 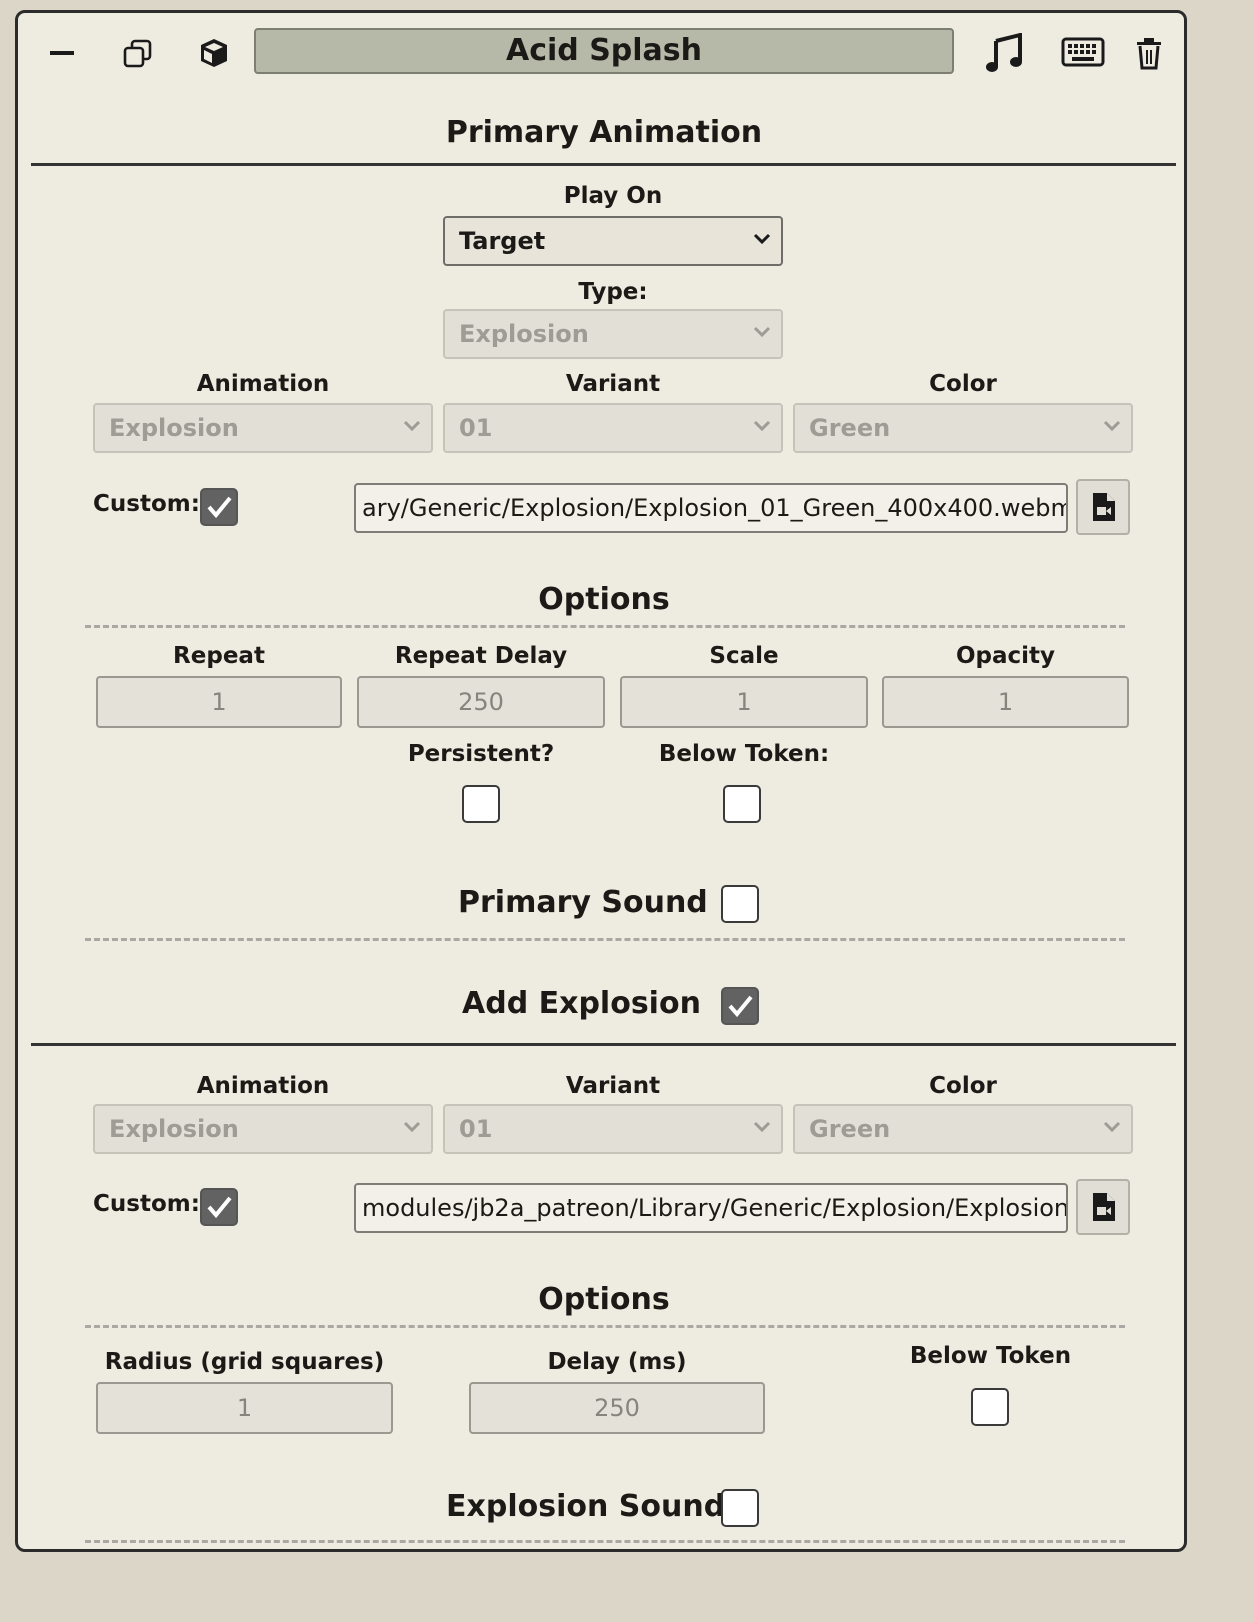 What do you see at coordinates (613, 384) in the screenshot?
I see `variant-label: Variant` at bounding box center [613, 384].